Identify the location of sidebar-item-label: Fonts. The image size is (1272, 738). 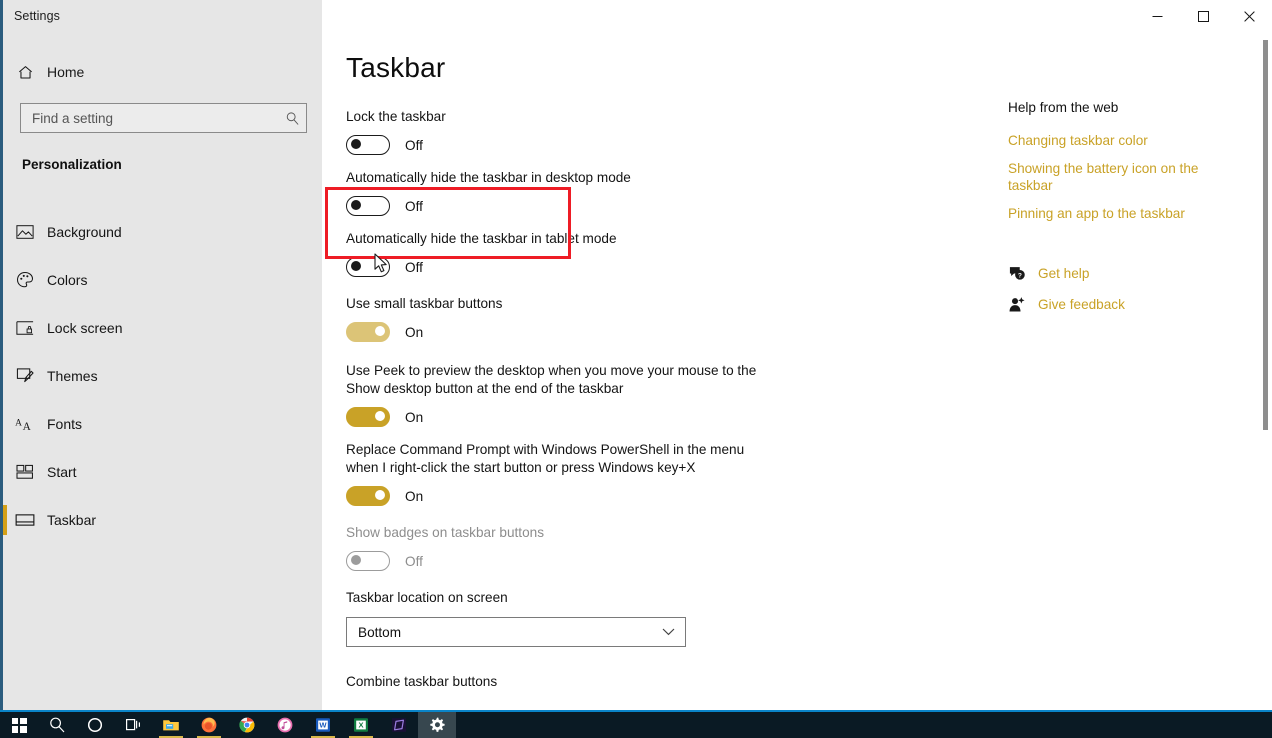
(65, 424).